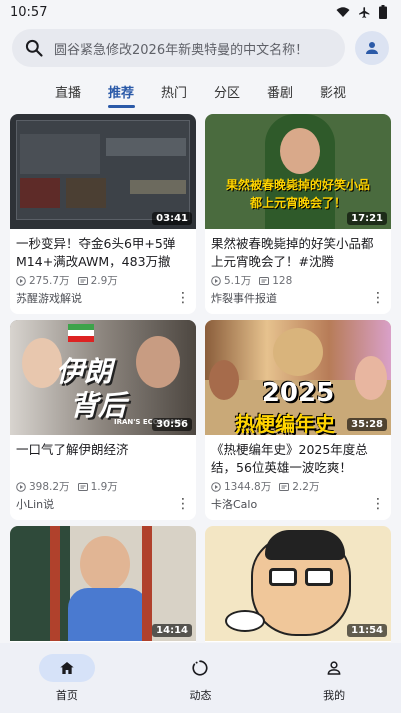  I want to click on nav-home-pill, so click(66, 668).